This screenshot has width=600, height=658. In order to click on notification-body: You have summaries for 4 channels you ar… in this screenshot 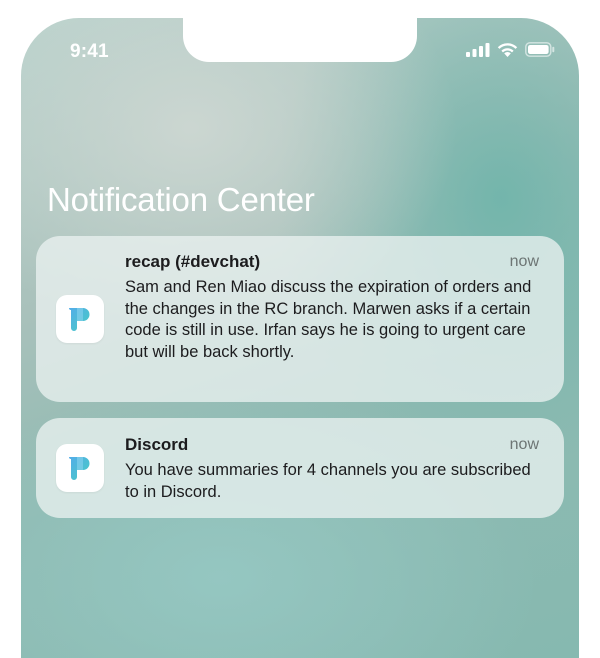, I will do `click(328, 481)`.